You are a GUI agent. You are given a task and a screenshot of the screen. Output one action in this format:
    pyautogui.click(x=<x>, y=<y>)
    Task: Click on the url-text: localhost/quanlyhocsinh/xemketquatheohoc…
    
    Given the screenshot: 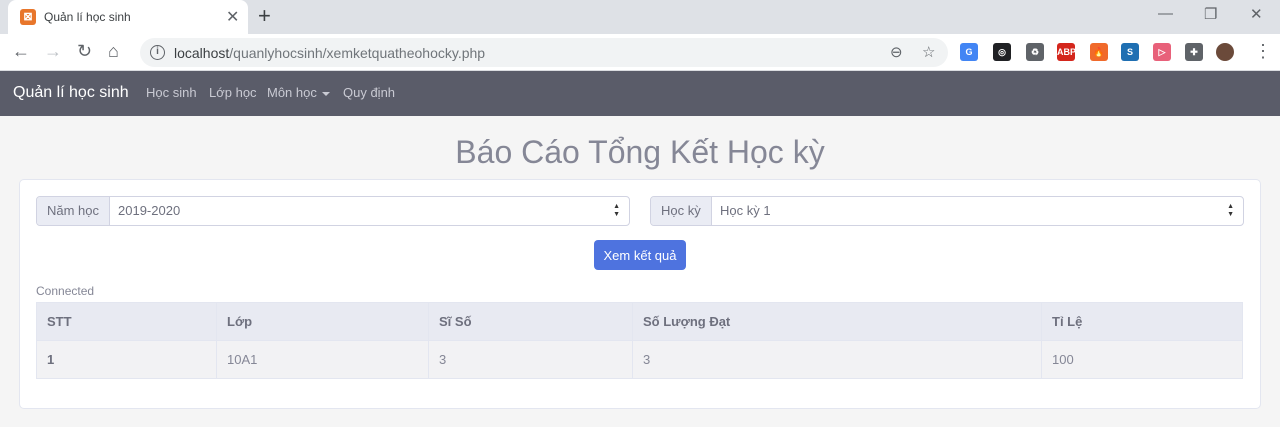 What is the action you would take?
    pyautogui.click(x=329, y=53)
    